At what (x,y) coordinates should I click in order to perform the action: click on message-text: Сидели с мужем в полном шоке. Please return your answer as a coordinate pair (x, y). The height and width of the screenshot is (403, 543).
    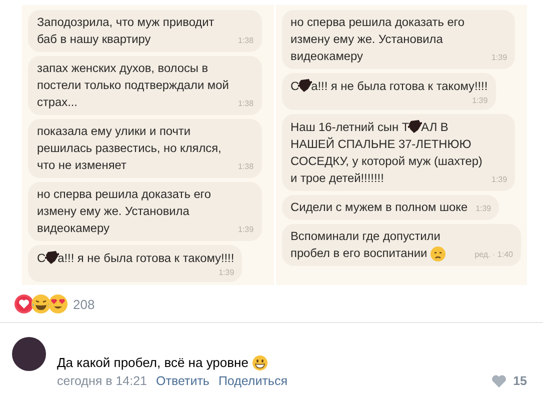
    Looking at the image, I should click on (379, 207).